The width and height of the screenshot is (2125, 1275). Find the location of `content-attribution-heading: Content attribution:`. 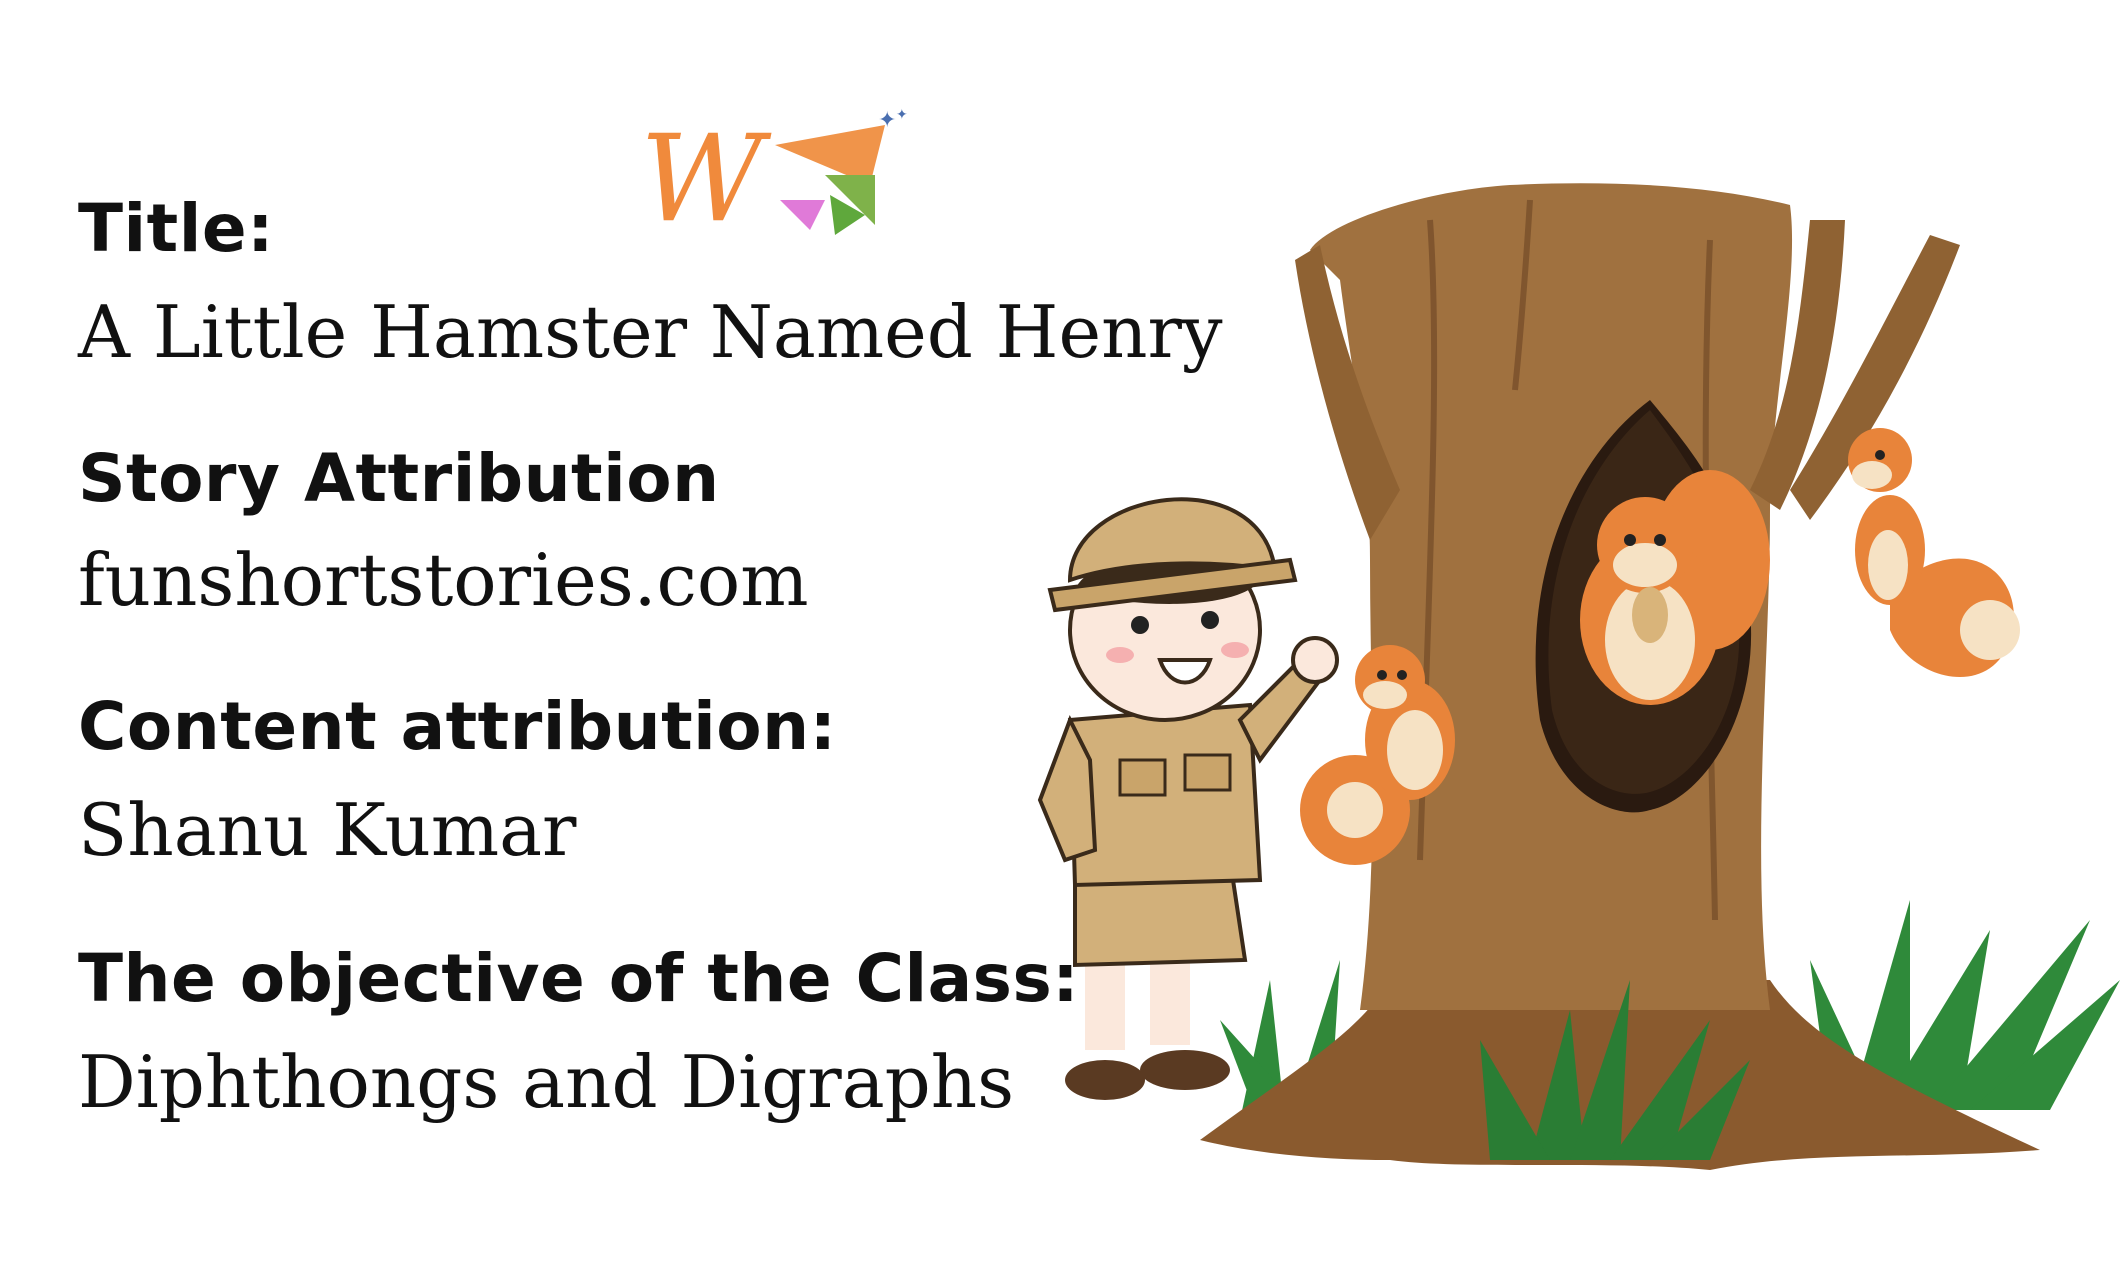

content-attribution-heading: Content attribution: is located at coordinates (457, 726).